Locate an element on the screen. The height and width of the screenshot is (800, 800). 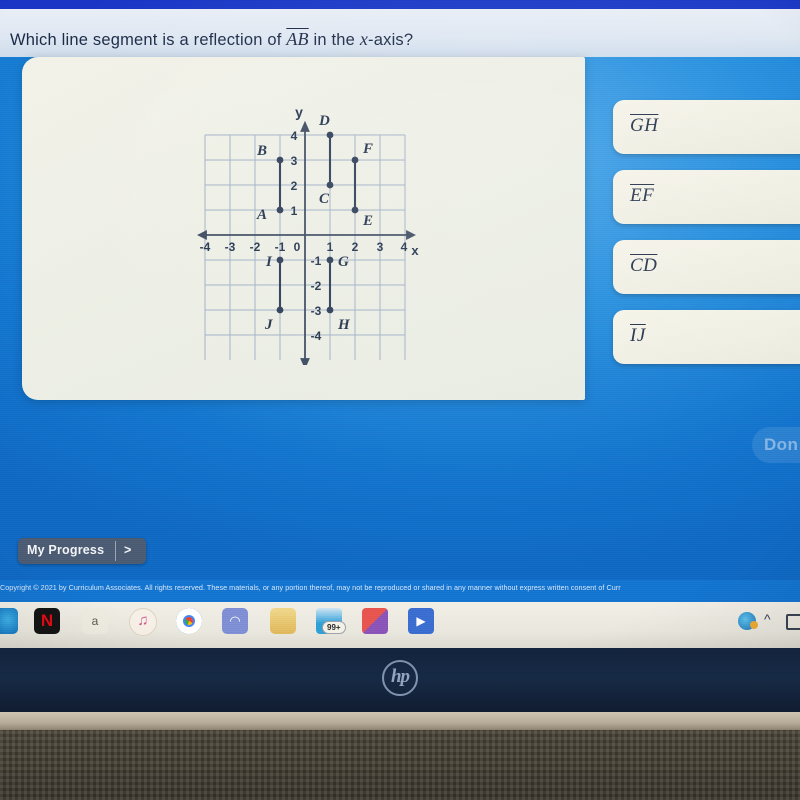
ytick--1: -1 is located at coordinates (316, 261).